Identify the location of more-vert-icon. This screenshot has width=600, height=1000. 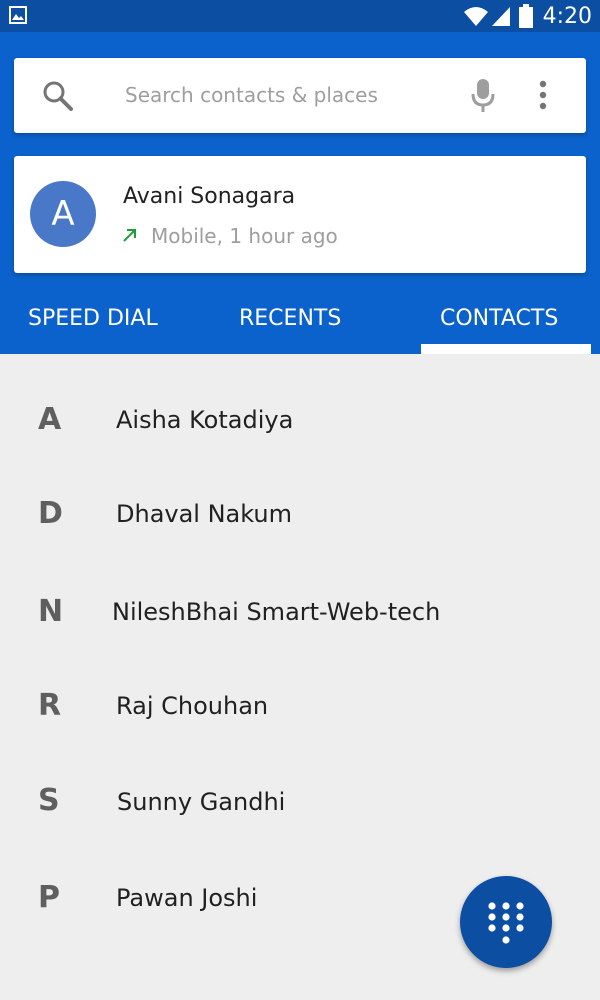
(543, 95).